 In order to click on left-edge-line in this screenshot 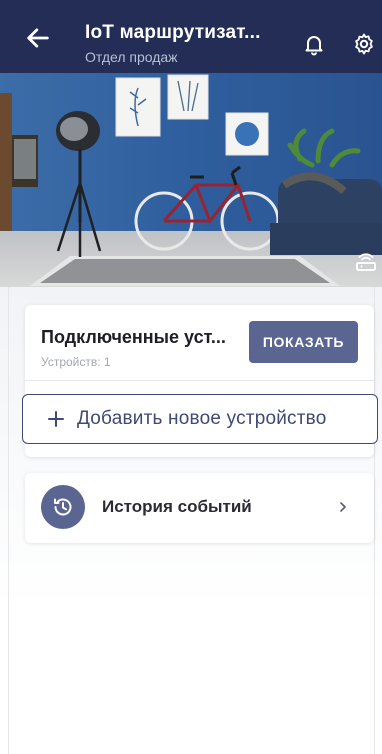, I will do `click(8, 520)`.